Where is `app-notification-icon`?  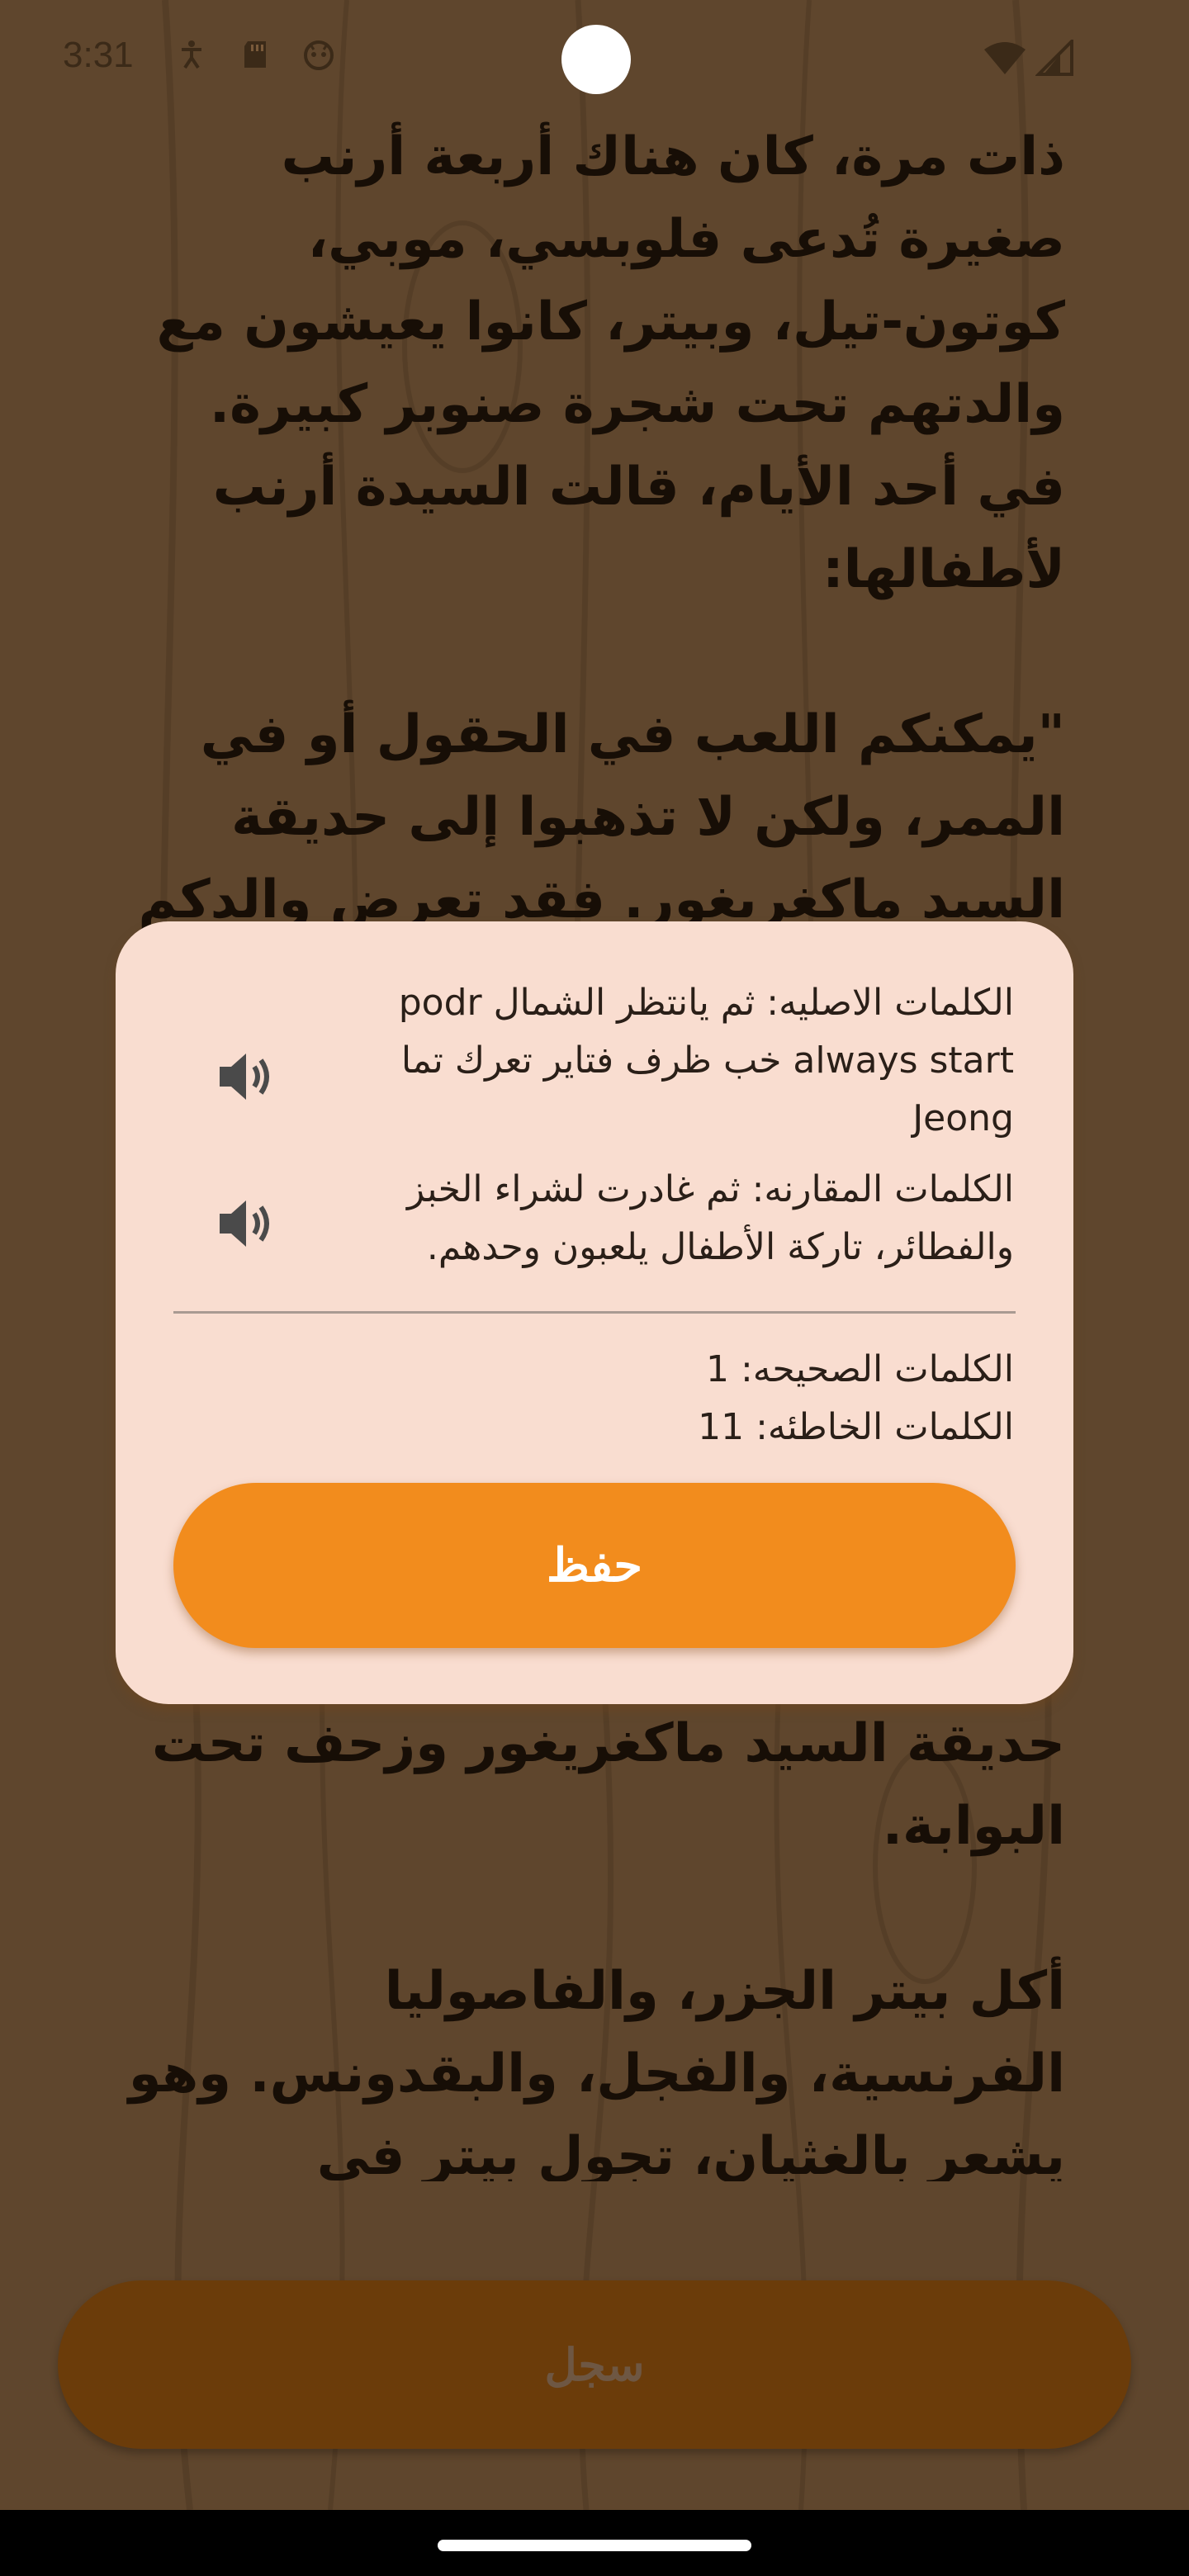 app-notification-icon is located at coordinates (319, 55).